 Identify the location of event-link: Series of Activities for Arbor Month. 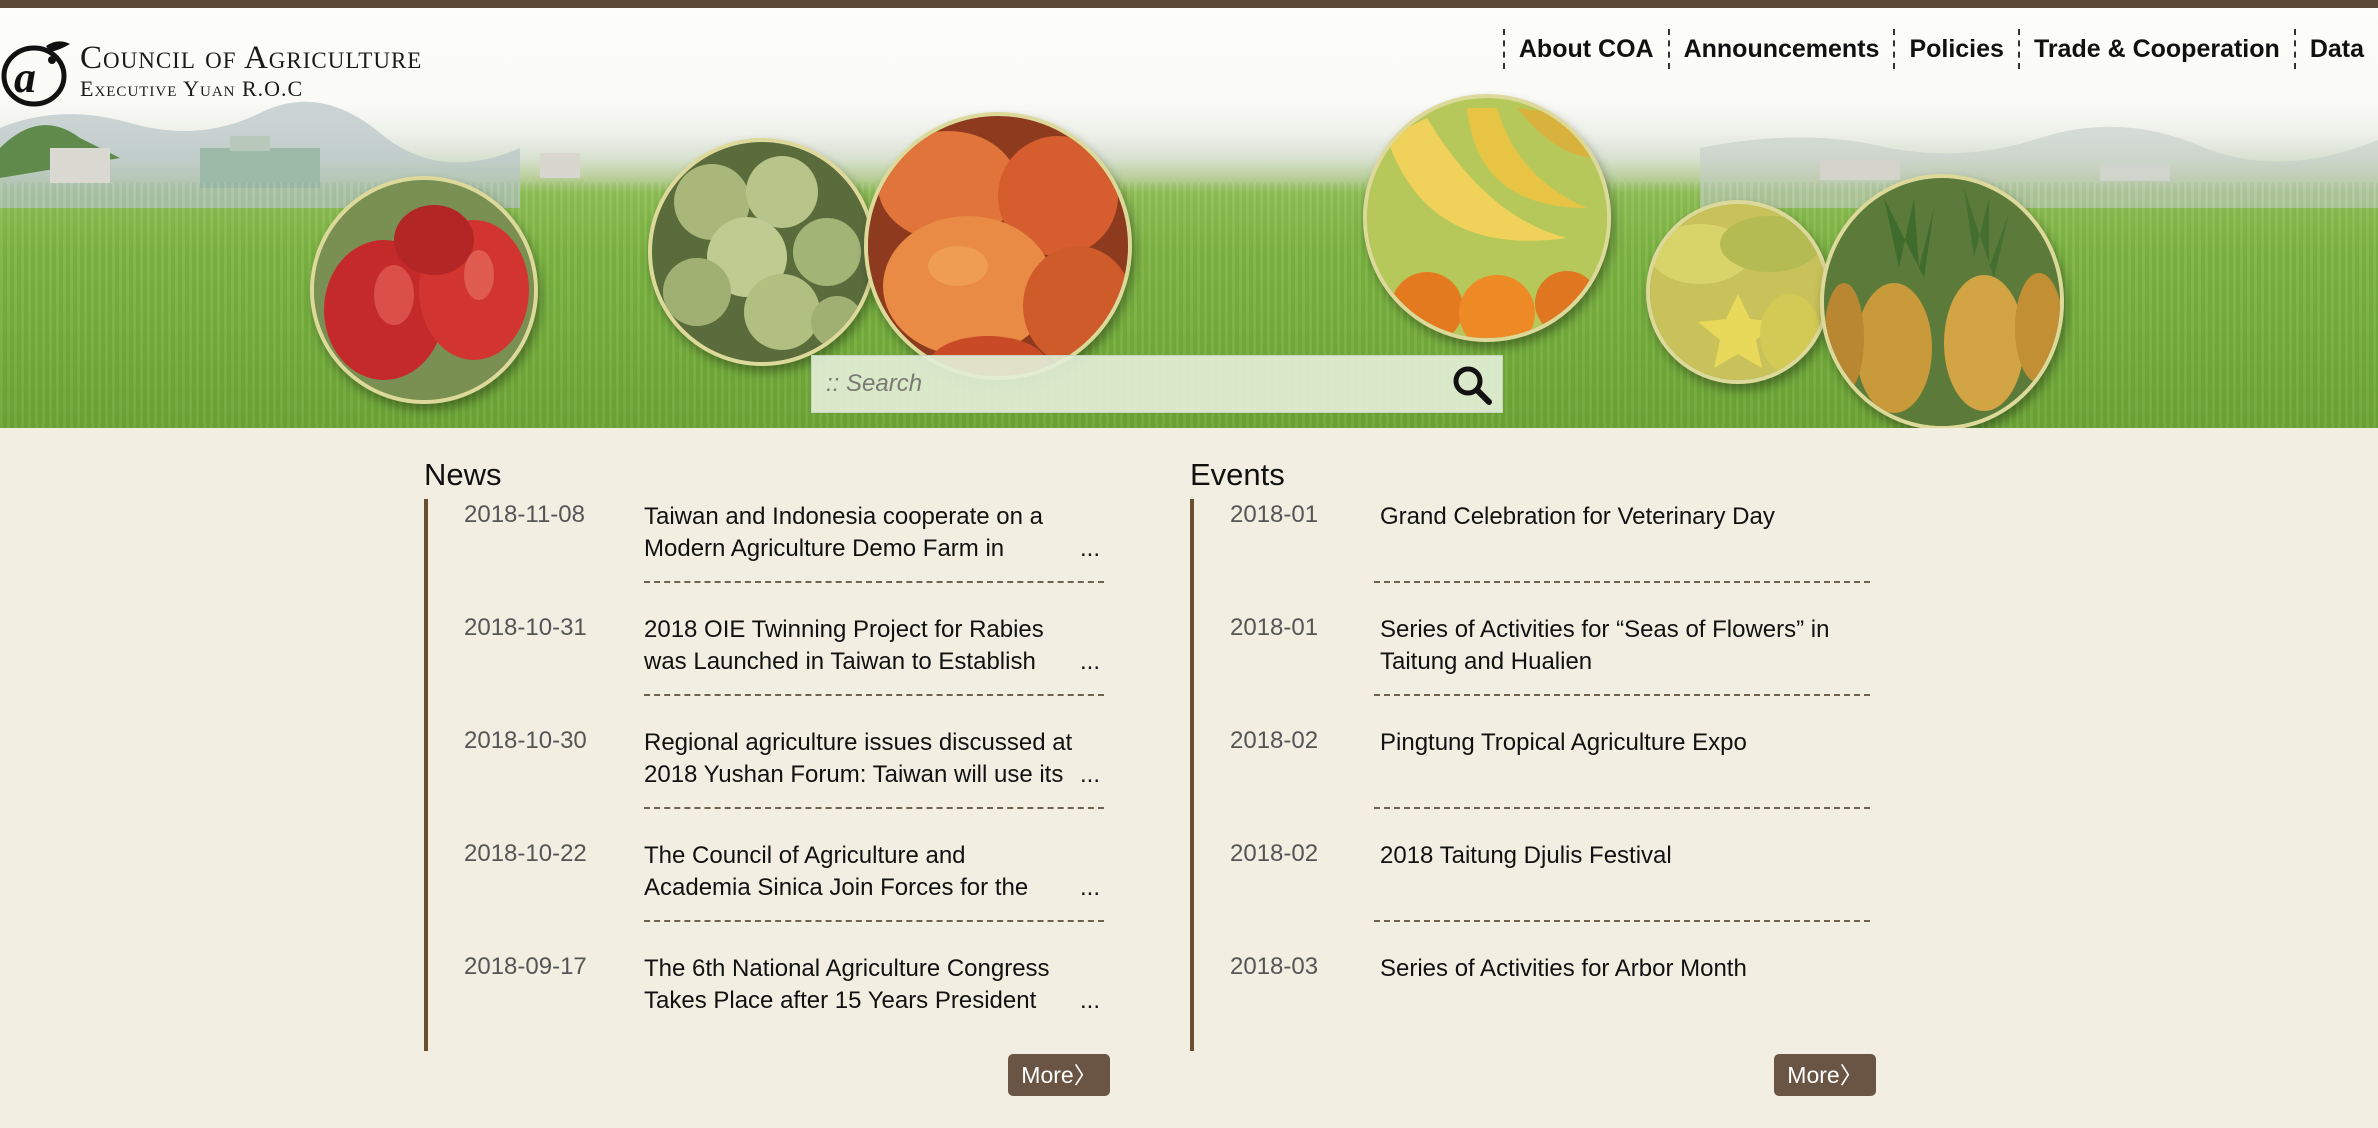
(1615, 986).